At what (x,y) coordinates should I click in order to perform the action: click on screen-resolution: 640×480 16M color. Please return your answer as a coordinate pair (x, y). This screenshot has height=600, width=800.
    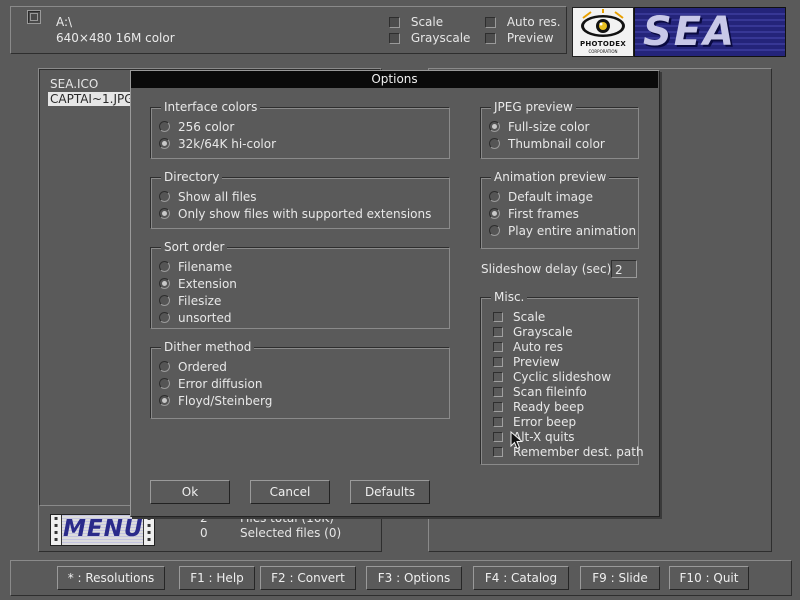
    Looking at the image, I should click on (115, 38).